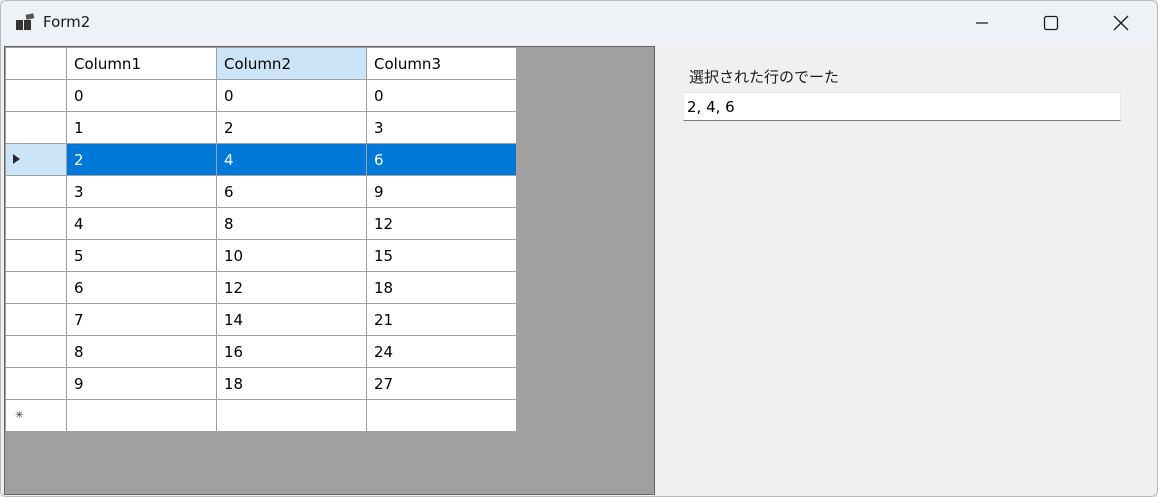 This screenshot has height=497, width=1158. I want to click on table-row: 6 12 18, so click(261, 287).